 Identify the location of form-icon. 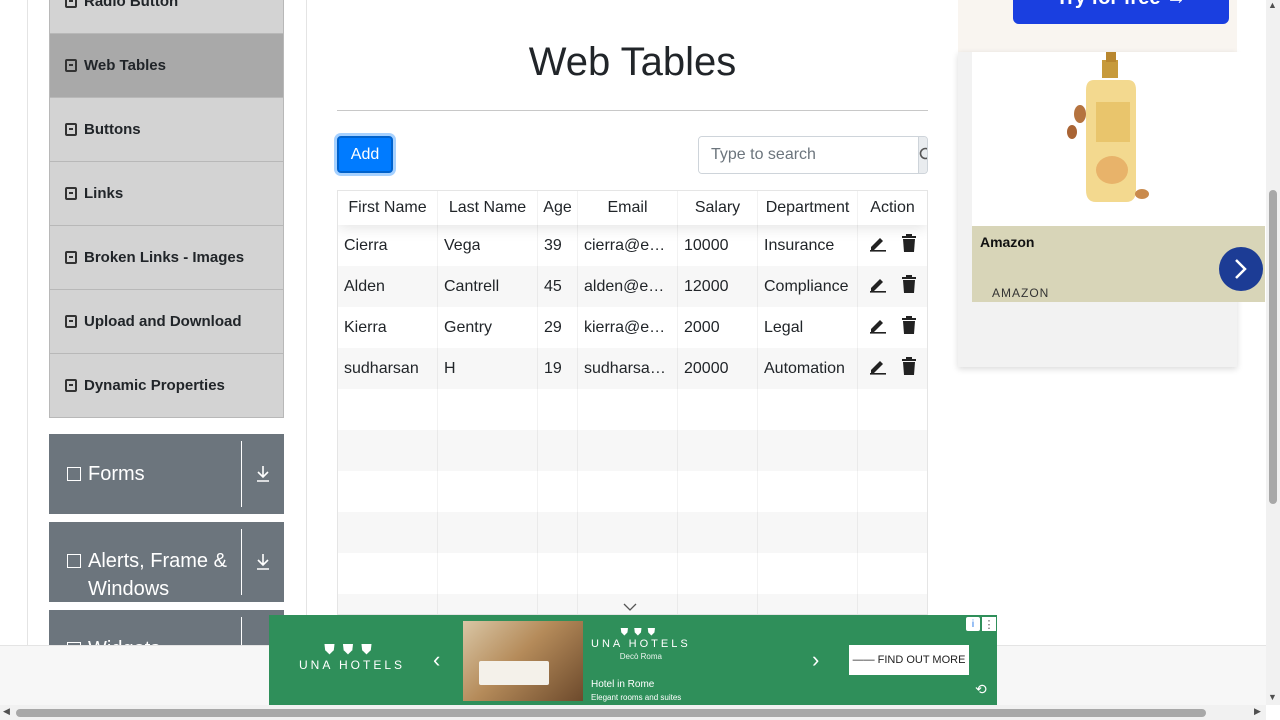
(74, 474).